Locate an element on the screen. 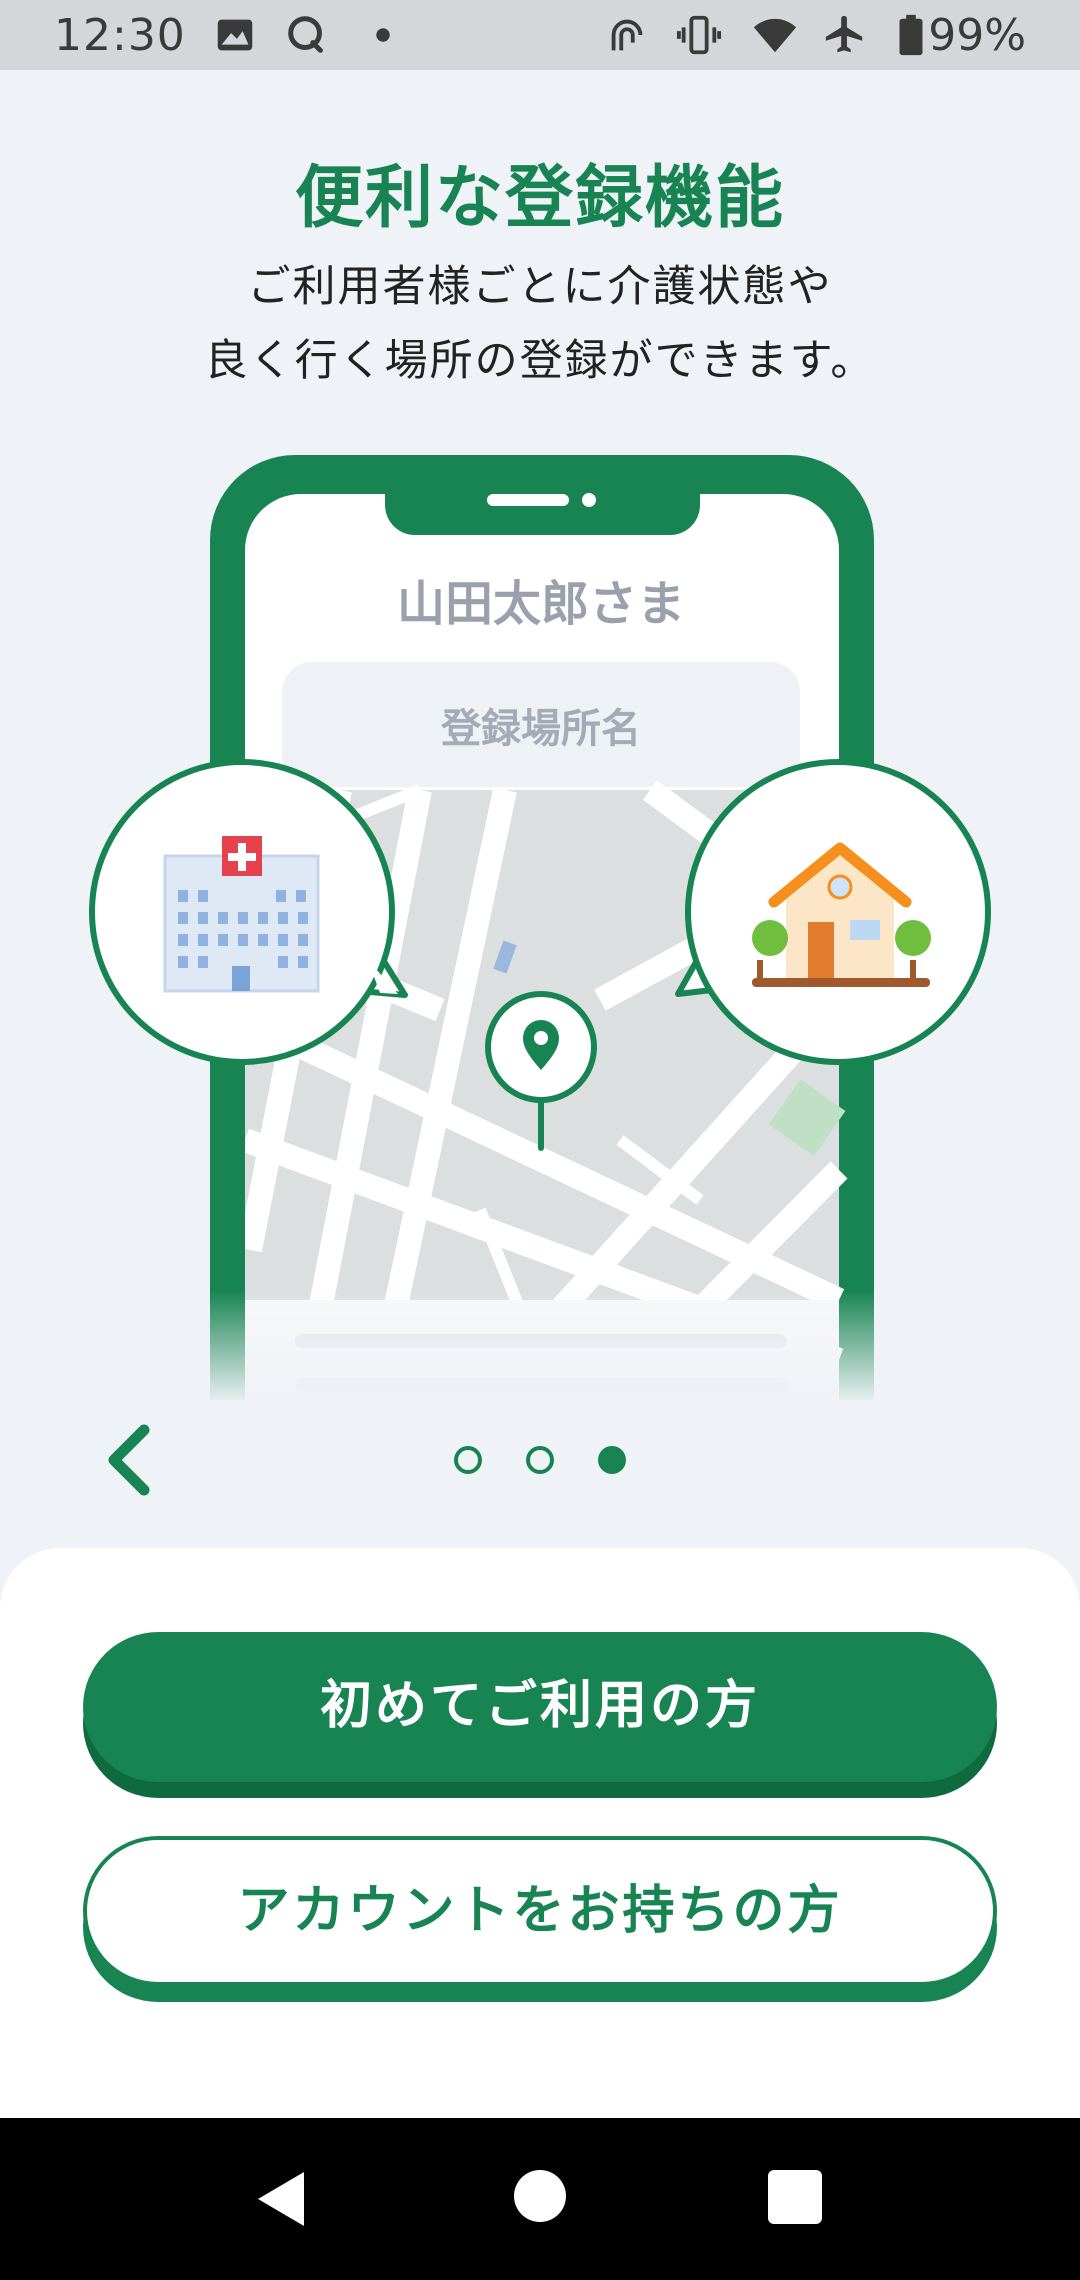 This screenshot has height=2280, width=1080. vibrate-icon is located at coordinates (699, 35).